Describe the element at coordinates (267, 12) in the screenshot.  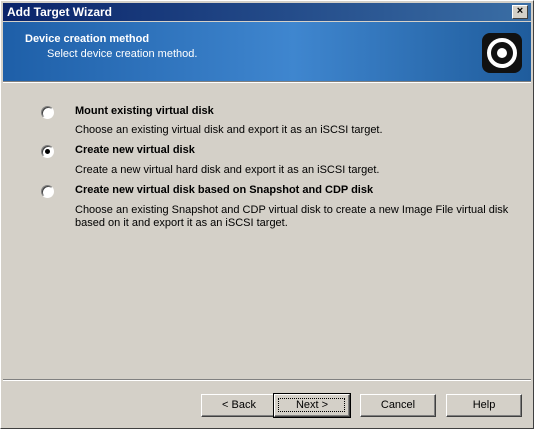
I see `title-bar: Add Target Wizard ×` at that location.